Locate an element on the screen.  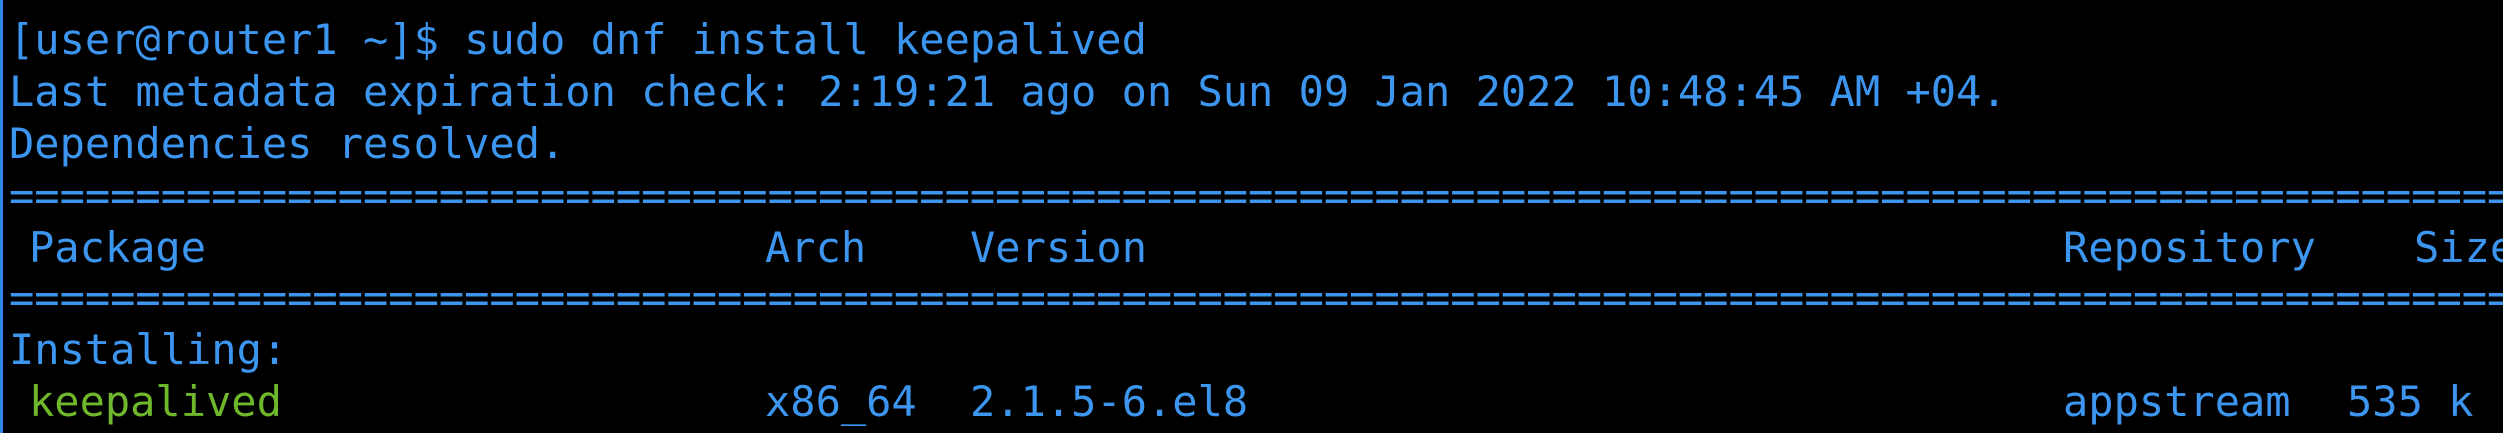
dependencies-resolved-line: Dependencies resolved. is located at coordinates (287, 143).